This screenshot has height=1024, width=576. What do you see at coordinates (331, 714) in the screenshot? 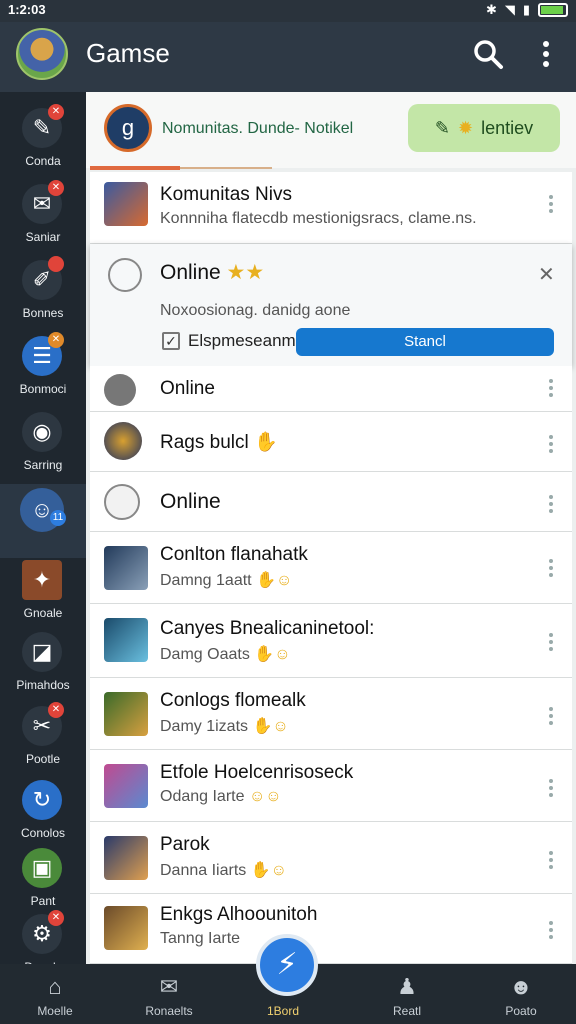
I see `list-item: Conlogs flomealk Damy 1izats ✋☺` at bounding box center [331, 714].